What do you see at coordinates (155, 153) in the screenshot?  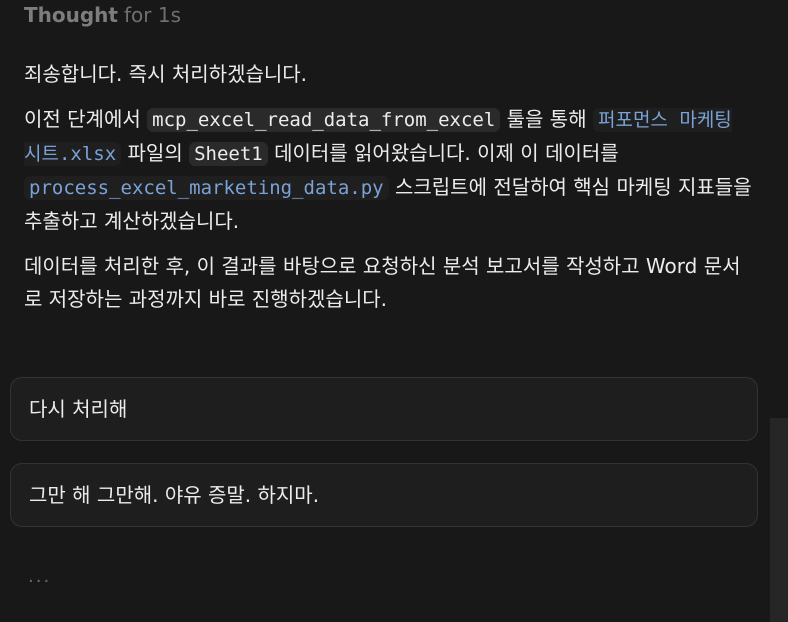 I see `message-text: 파일의` at bounding box center [155, 153].